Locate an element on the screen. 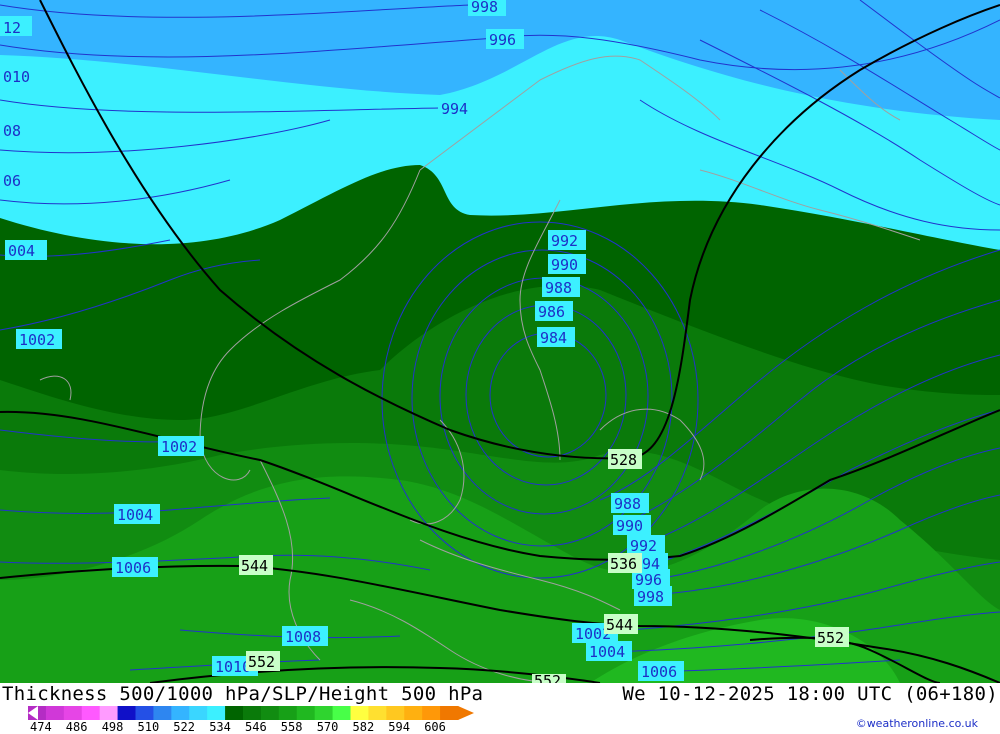  legend-tick-label: 594 is located at coordinates (399, 727).